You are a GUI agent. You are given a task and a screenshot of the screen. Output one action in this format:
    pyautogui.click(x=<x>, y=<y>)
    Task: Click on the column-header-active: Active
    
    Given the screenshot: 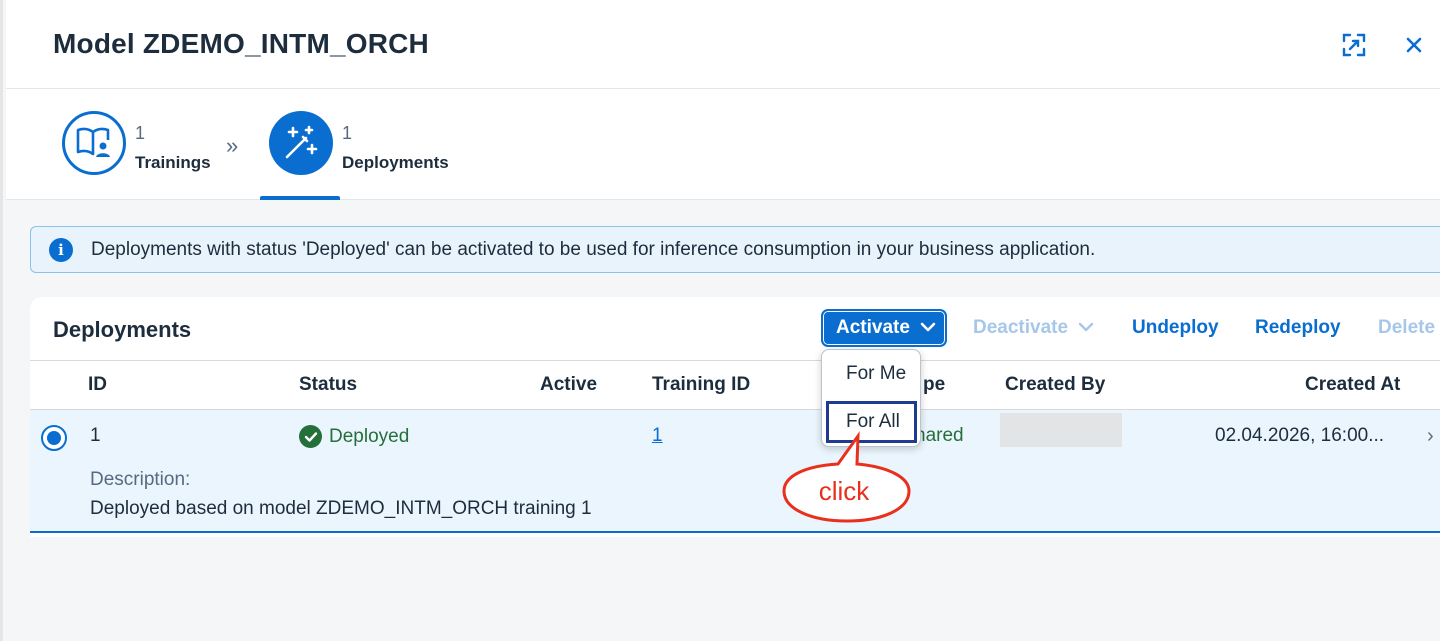 What is the action you would take?
    pyautogui.click(x=568, y=385)
    